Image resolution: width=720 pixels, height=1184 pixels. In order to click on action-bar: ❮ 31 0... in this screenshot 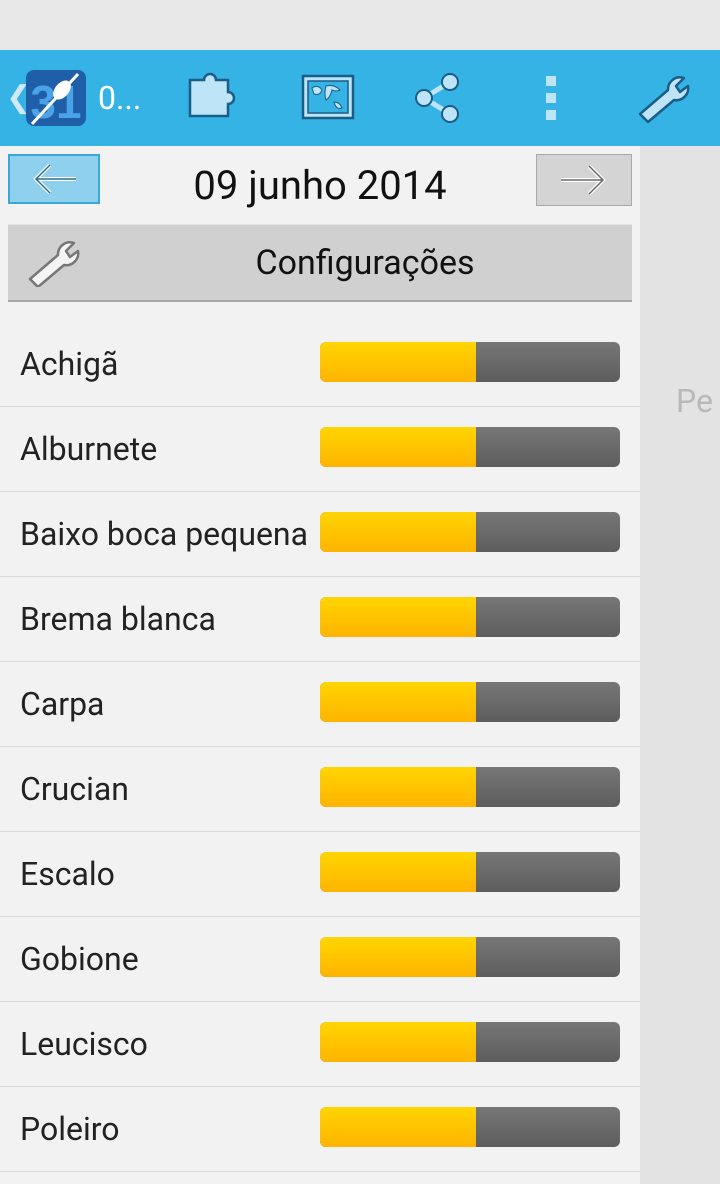, I will do `click(360, 98)`.